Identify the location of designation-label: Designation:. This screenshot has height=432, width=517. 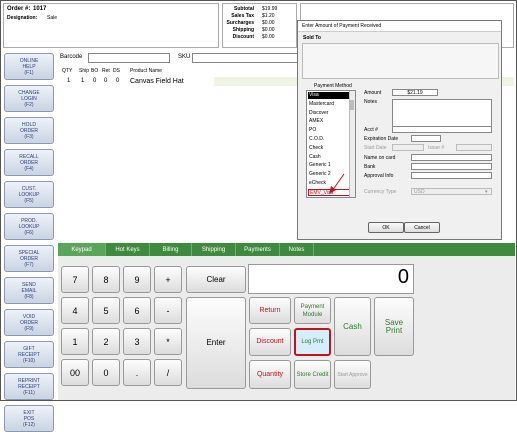
(22, 18).